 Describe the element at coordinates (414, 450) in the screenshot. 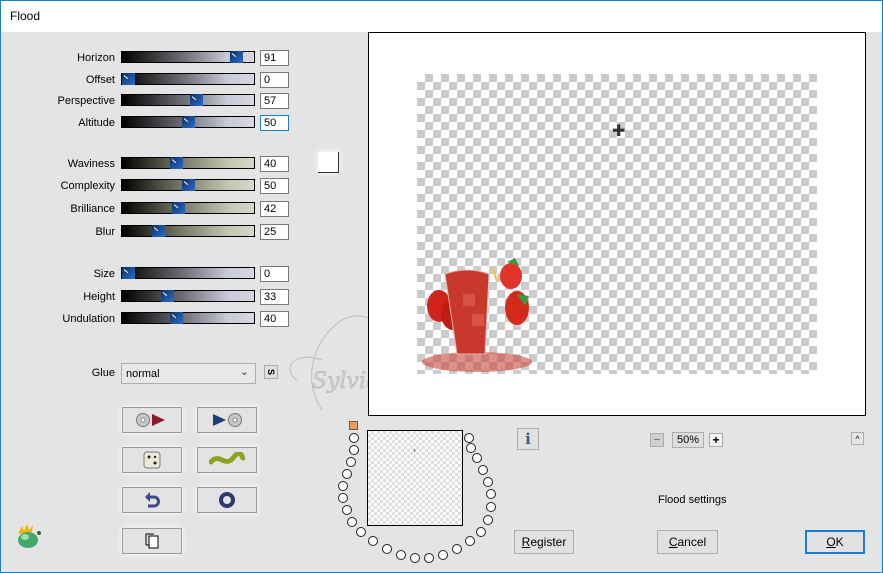

I see `crosshair-icon: +` at that location.